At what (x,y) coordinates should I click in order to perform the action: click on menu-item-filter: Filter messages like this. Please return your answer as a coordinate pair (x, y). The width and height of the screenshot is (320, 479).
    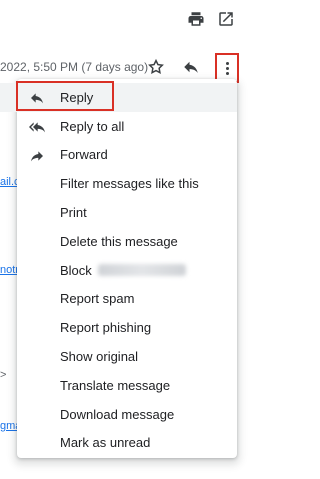
    Looking at the image, I should click on (127, 183).